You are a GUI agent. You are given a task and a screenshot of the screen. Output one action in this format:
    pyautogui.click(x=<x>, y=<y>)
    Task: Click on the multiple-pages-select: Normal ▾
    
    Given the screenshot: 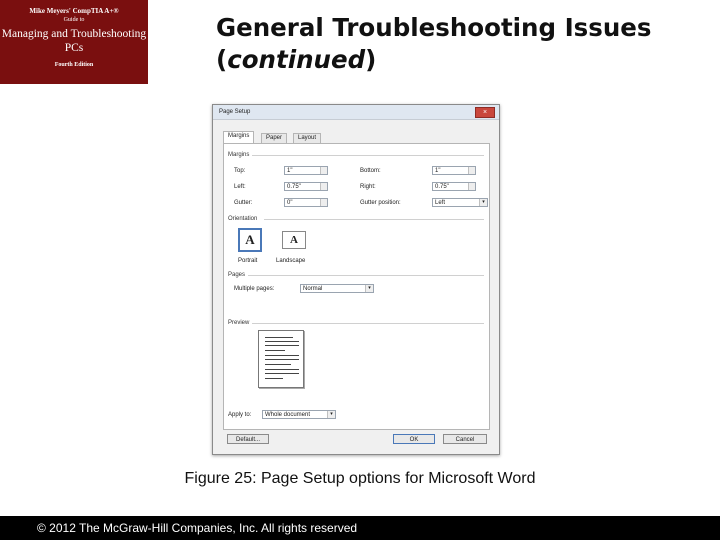 What is the action you would take?
    pyautogui.click(x=337, y=288)
    